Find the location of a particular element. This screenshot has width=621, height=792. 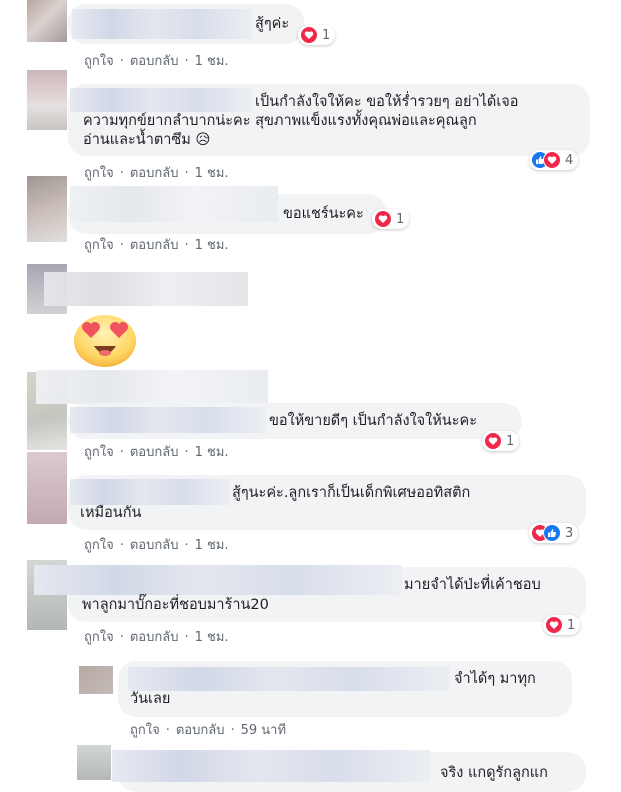

comment-text: เหมือนกัน is located at coordinates (111, 513).